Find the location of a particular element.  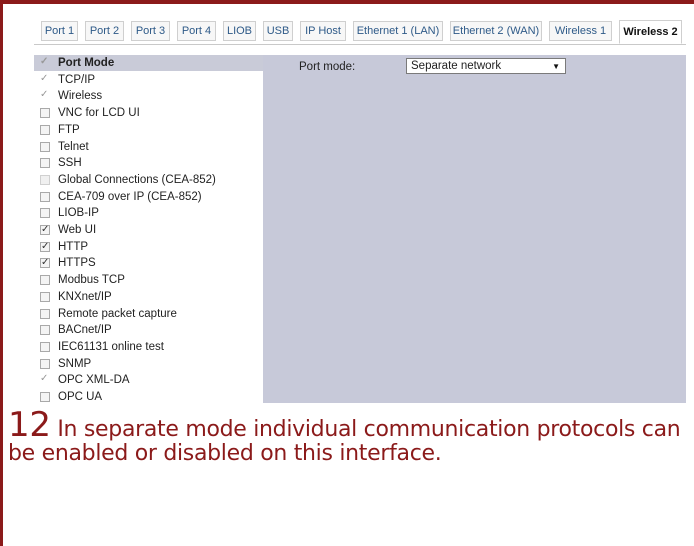

protocol-row: SNMP is located at coordinates (150, 364).